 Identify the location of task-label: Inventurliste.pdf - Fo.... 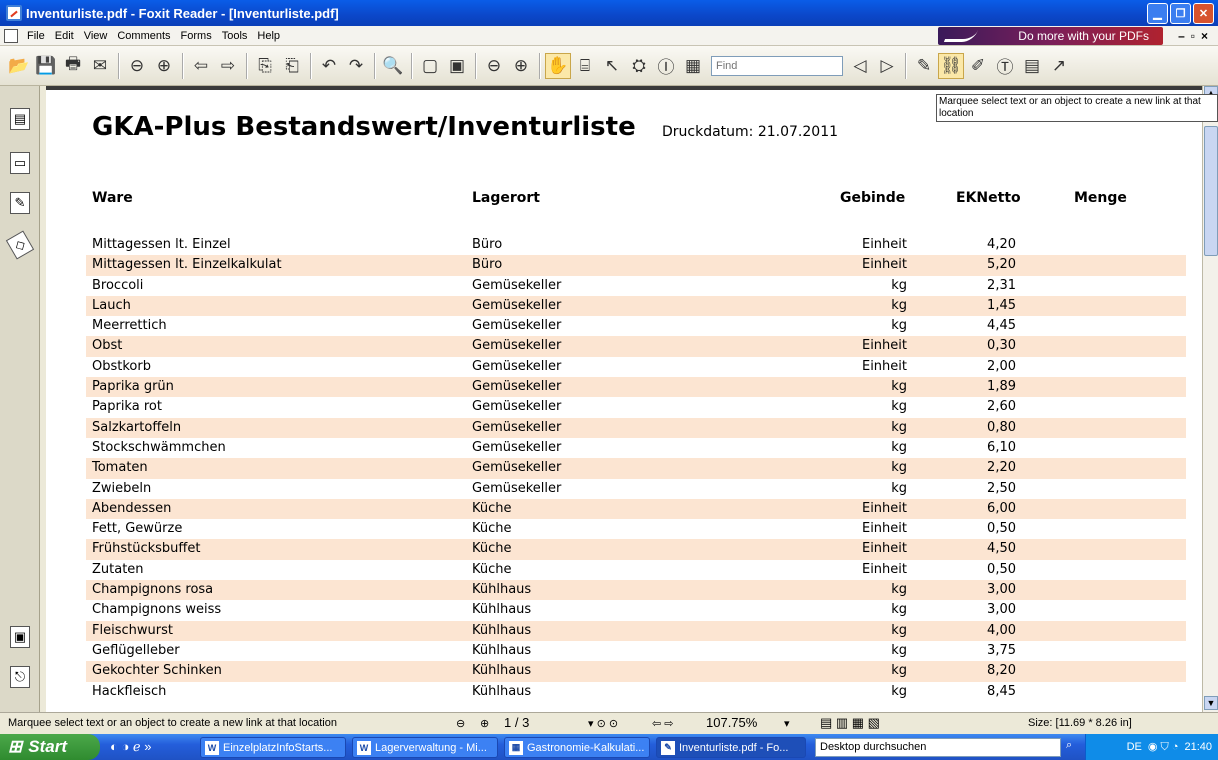
(734, 747).